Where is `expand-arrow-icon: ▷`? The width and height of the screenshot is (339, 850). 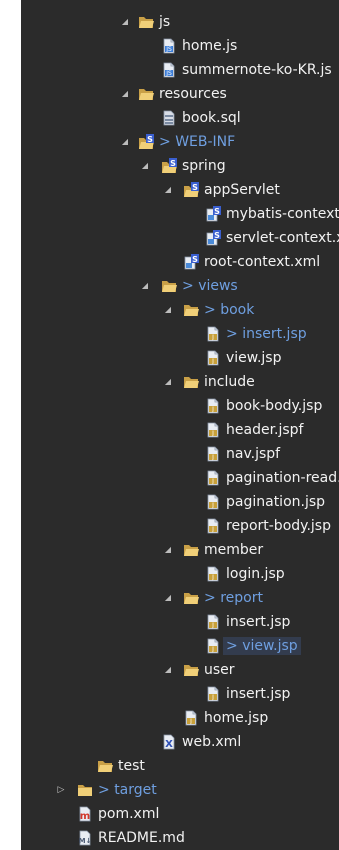
expand-arrow-icon: ▷ is located at coordinates (61, 790).